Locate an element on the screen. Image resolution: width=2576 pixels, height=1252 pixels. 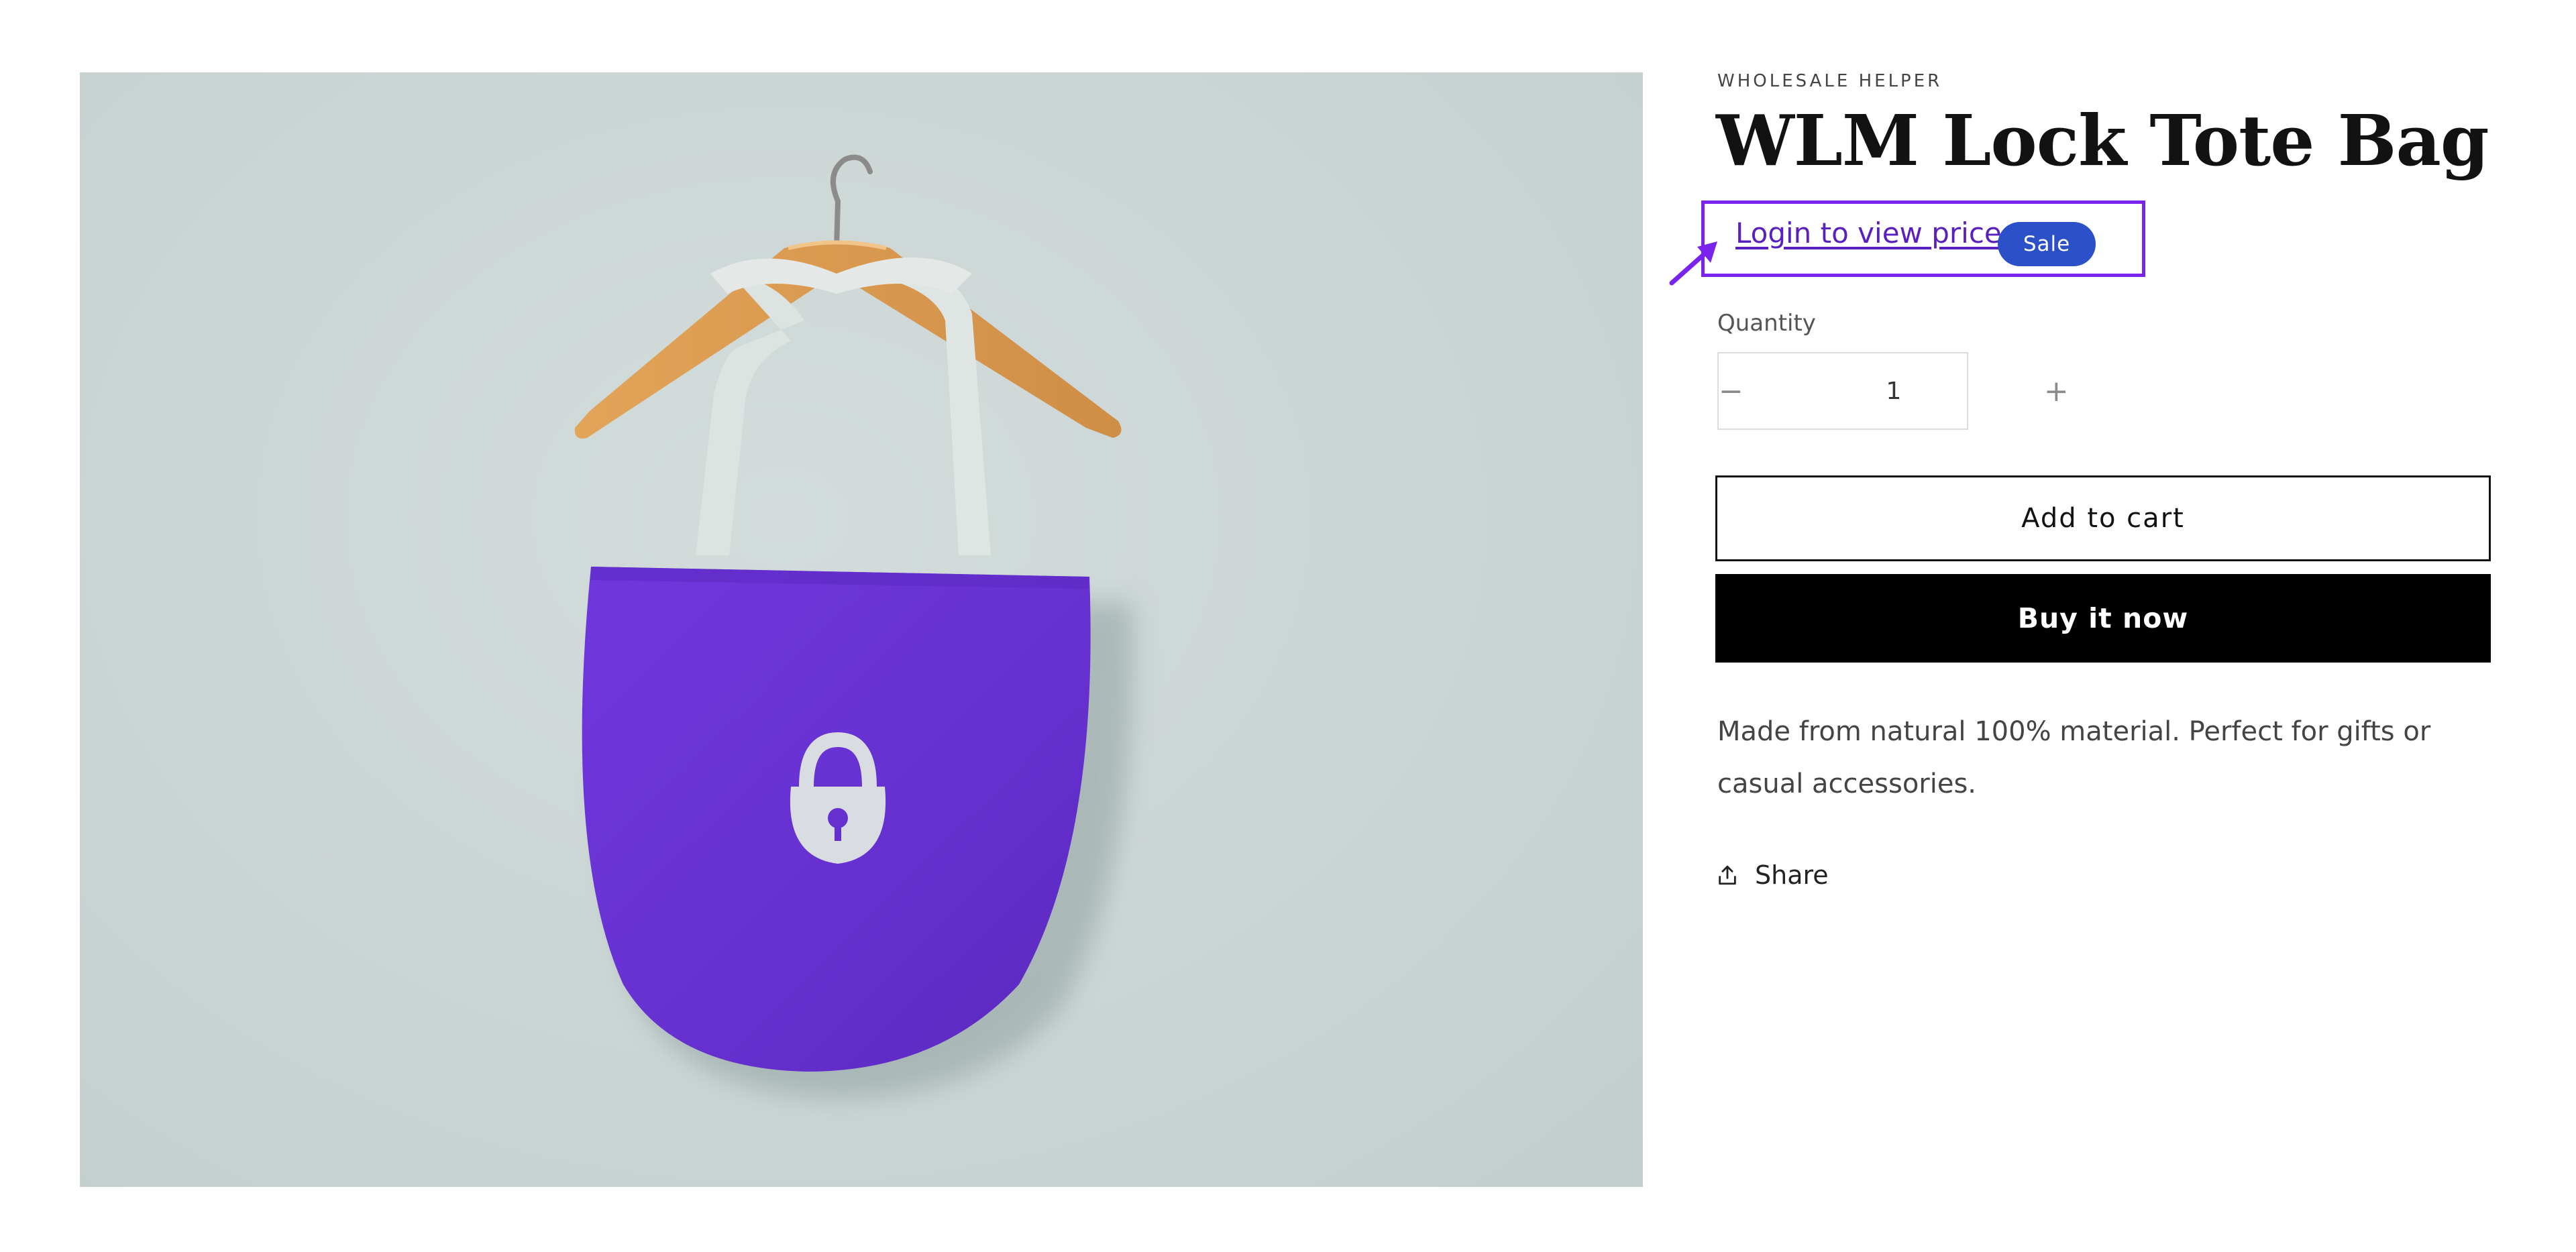
add-to-cart-button: Add to cart is located at coordinates (2103, 518).